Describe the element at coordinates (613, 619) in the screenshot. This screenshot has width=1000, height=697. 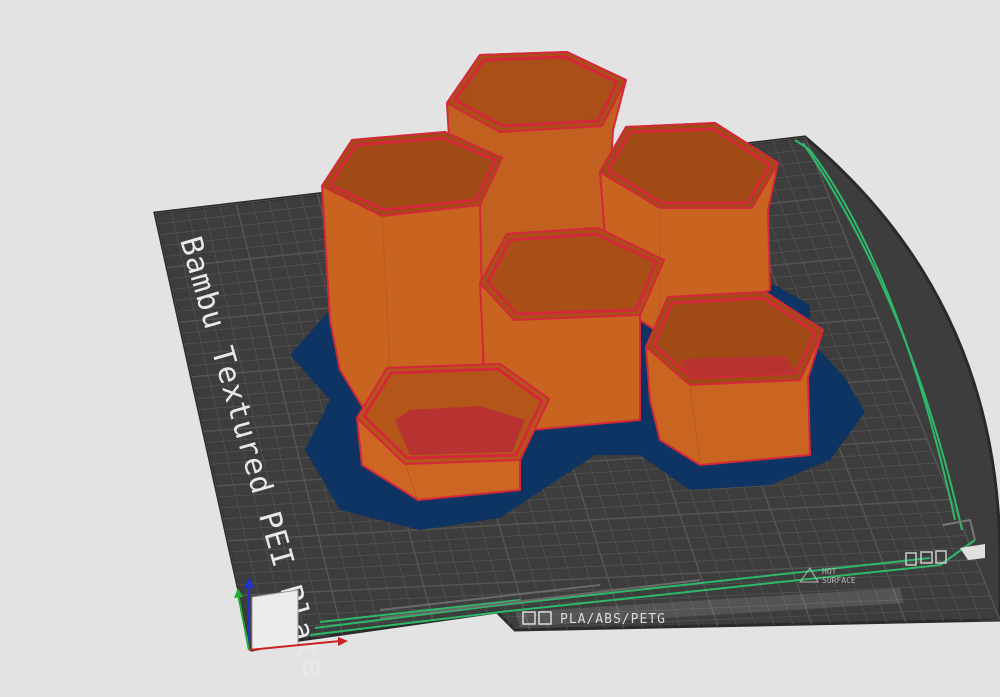
I see `material-label: PLA/ABS/PETG` at that location.